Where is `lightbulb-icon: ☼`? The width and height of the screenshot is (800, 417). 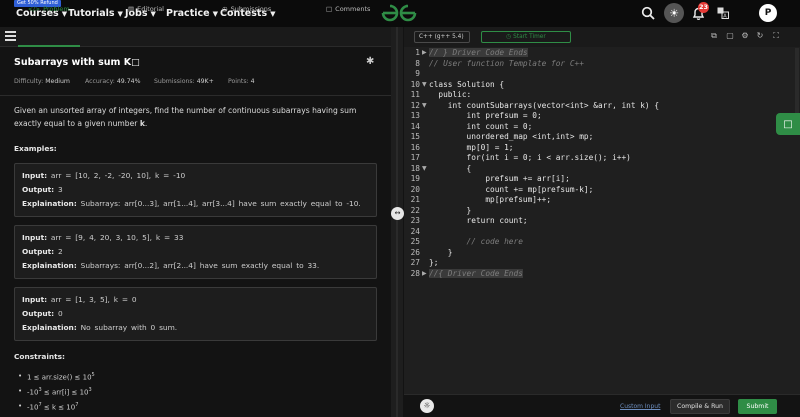 lightbulb-icon: ☼ is located at coordinates (427, 406).